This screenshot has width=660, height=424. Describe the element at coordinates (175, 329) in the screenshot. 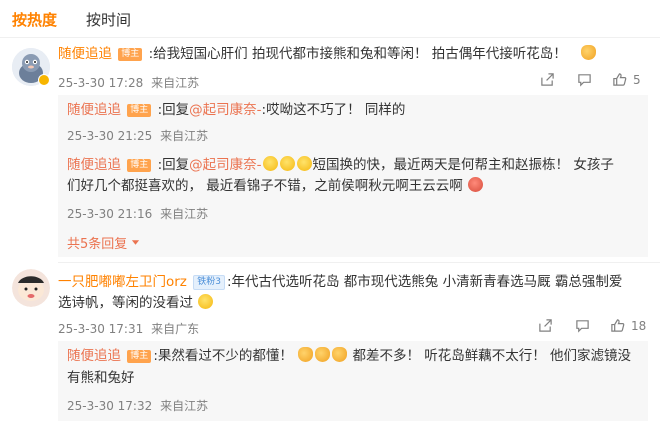

I see `comment-location: 来自广东` at that location.